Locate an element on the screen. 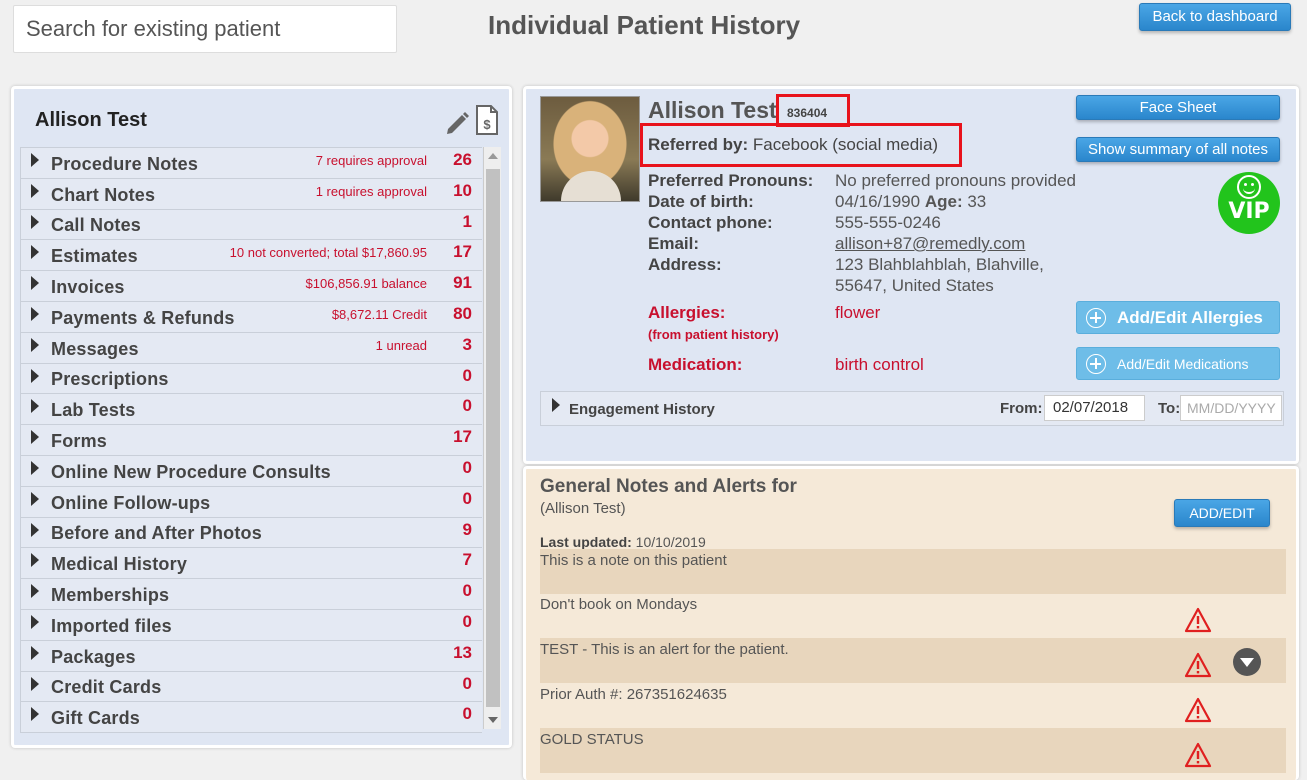  pencil-icon is located at coordinates (457, 122).